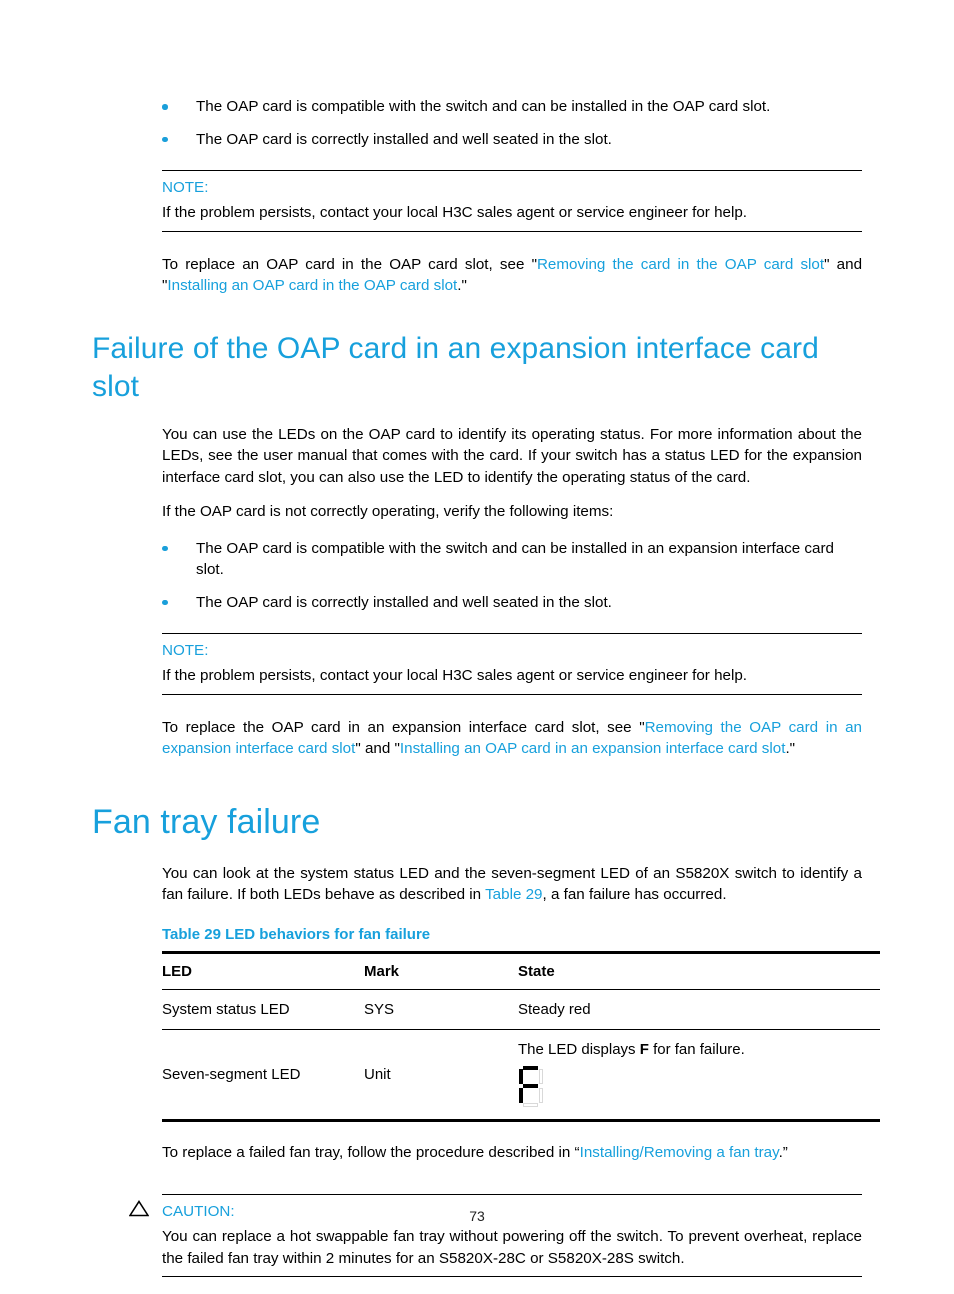  I want to click on page-number: 73, so click(477, 1216).